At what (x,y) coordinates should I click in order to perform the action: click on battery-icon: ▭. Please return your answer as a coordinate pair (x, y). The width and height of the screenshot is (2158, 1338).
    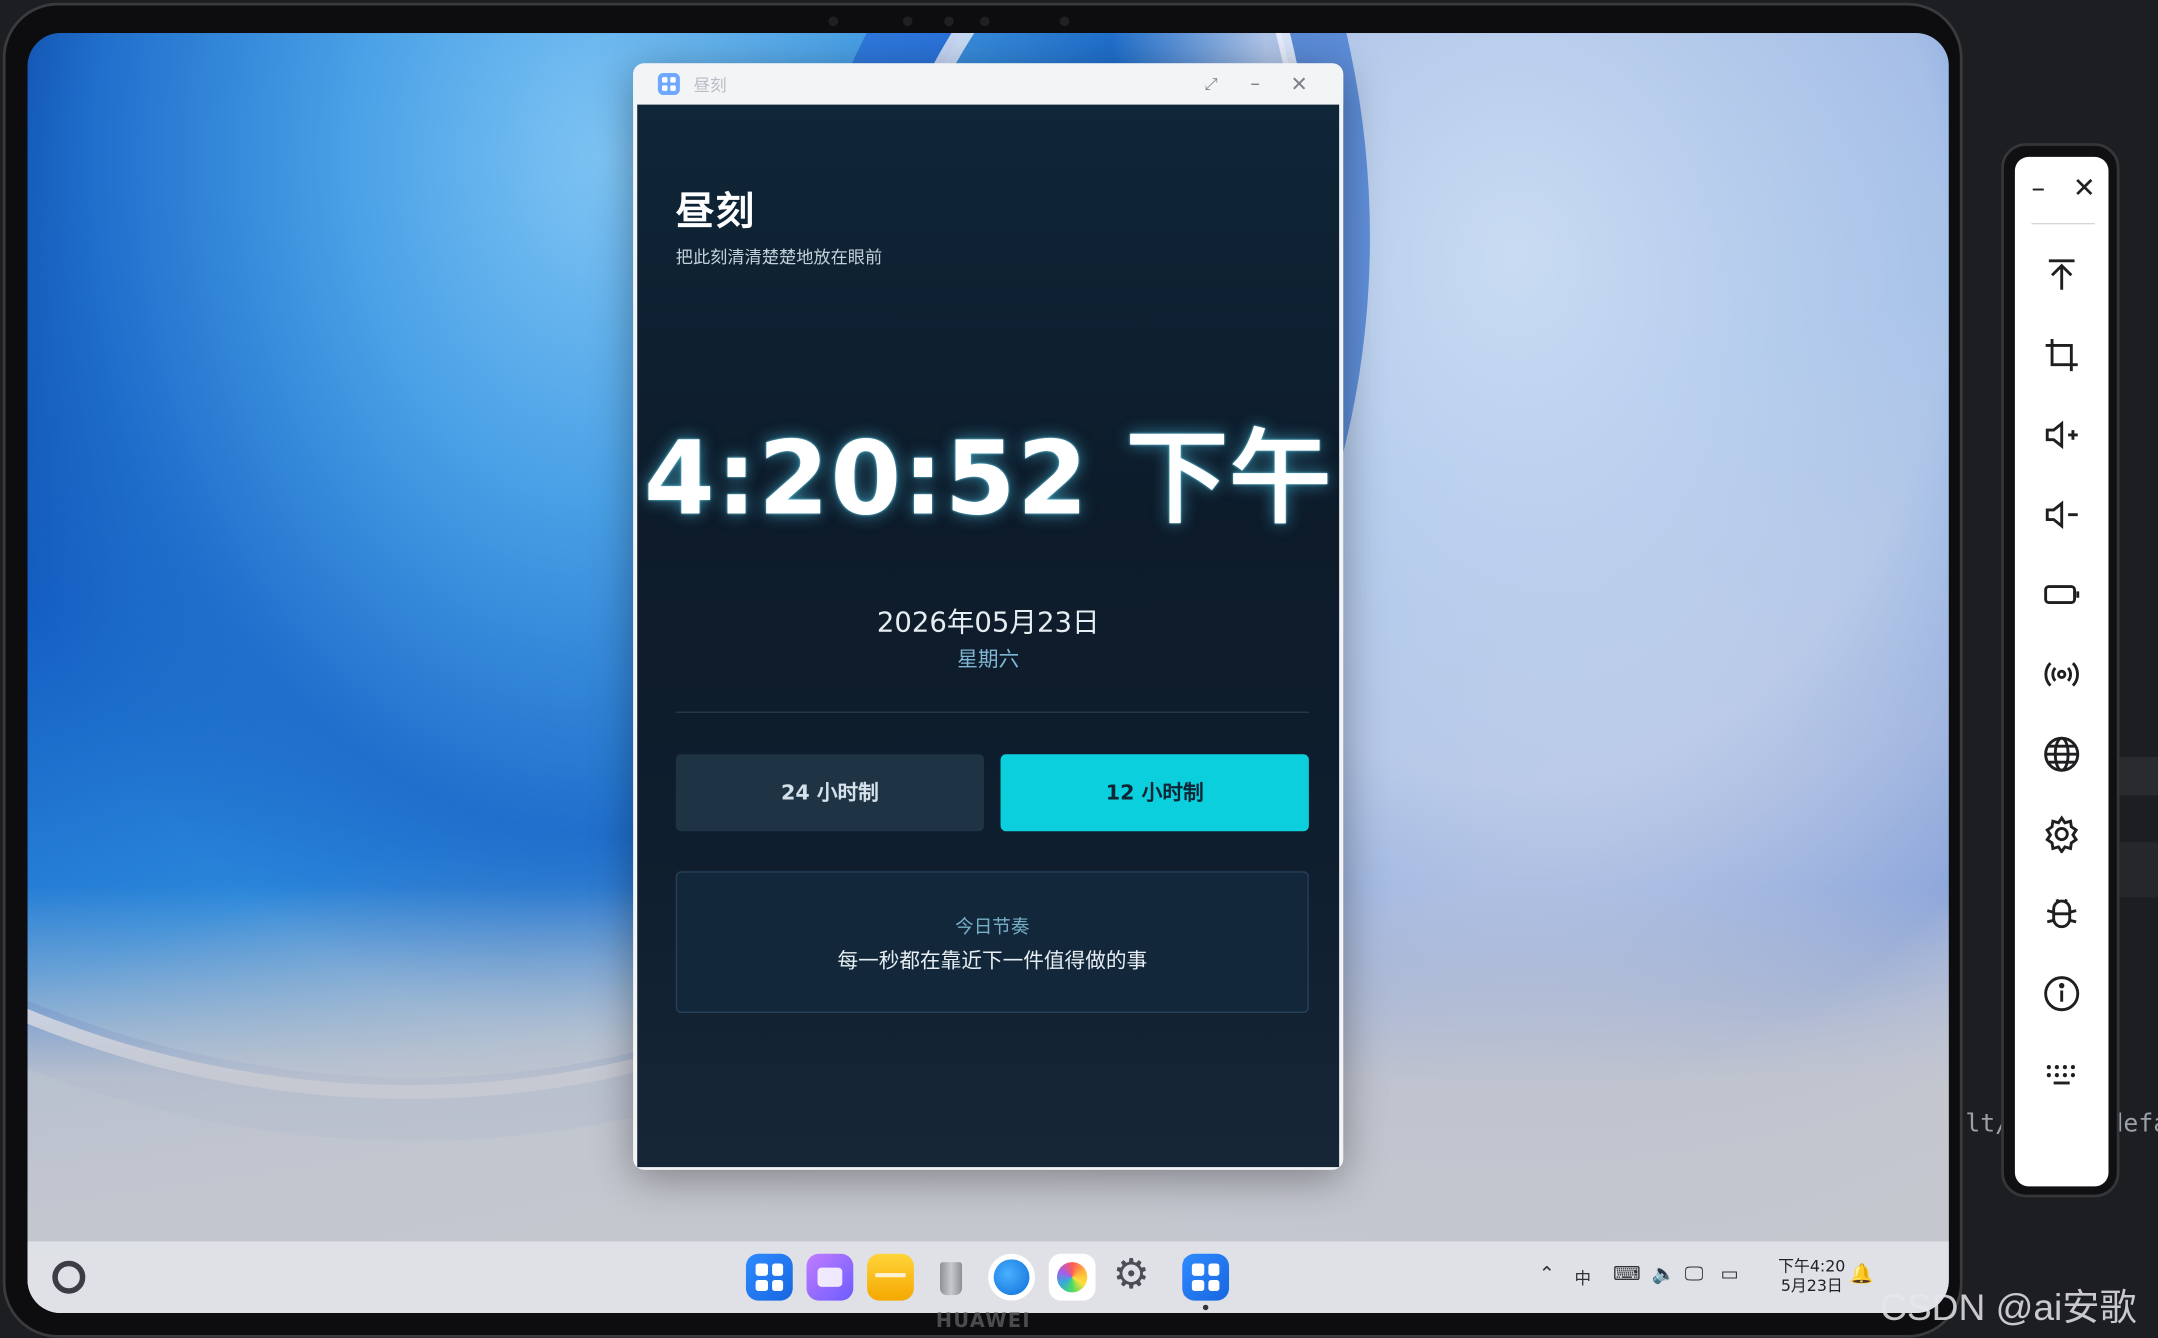
    Looking at the image, I should click on (1729, 1274).